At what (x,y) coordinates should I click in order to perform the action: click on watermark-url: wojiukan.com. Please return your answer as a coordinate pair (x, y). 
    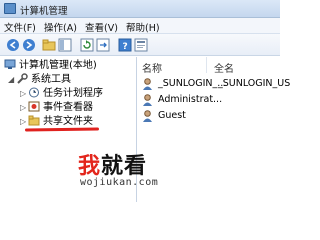
    Looking at the image, I should click on (119, 182).